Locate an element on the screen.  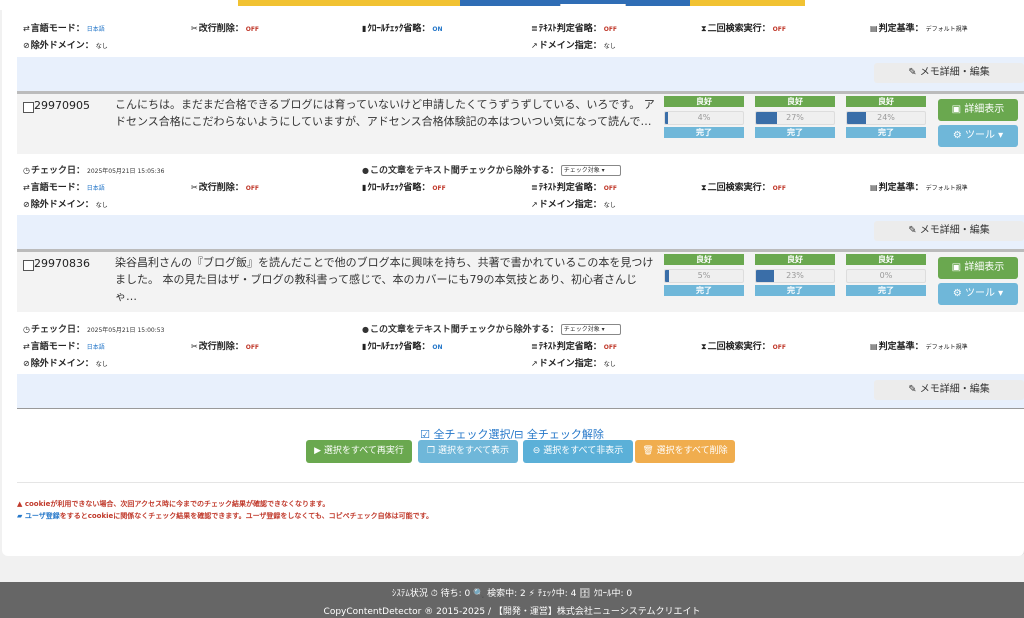
double-search: ⧗二回検索実行： OFF is located at coordinates (743, 188).